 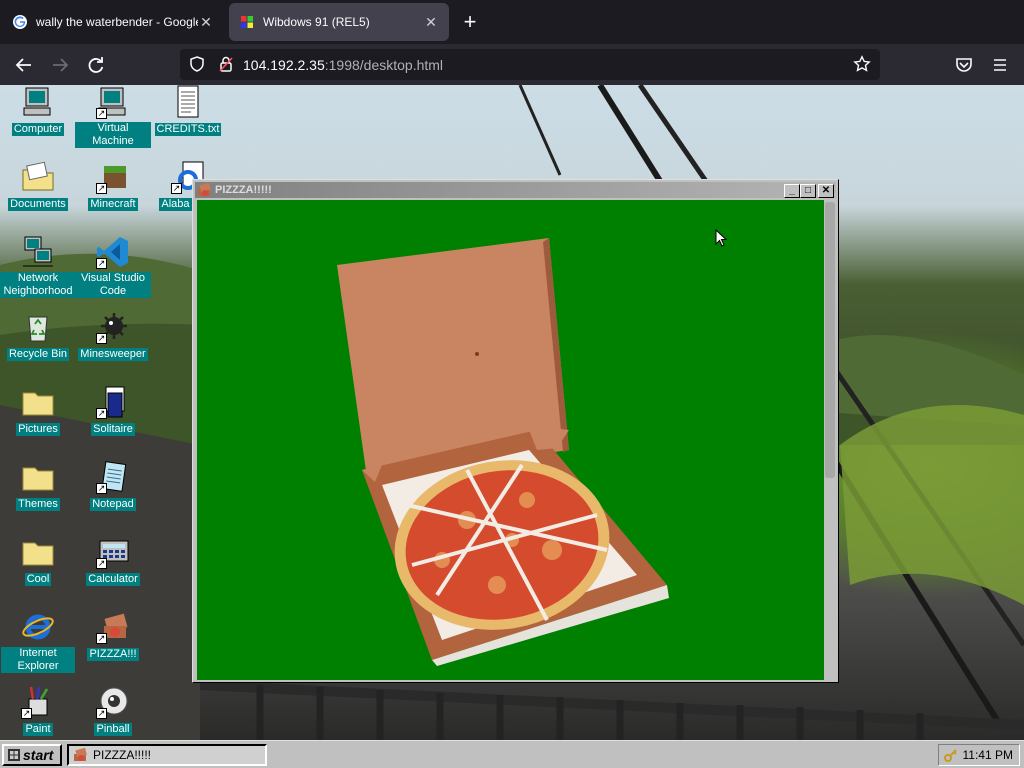 I want to click on window-title-bar: PIZZZA!!!!! _ □ ✕, so click(x=515, y=190).